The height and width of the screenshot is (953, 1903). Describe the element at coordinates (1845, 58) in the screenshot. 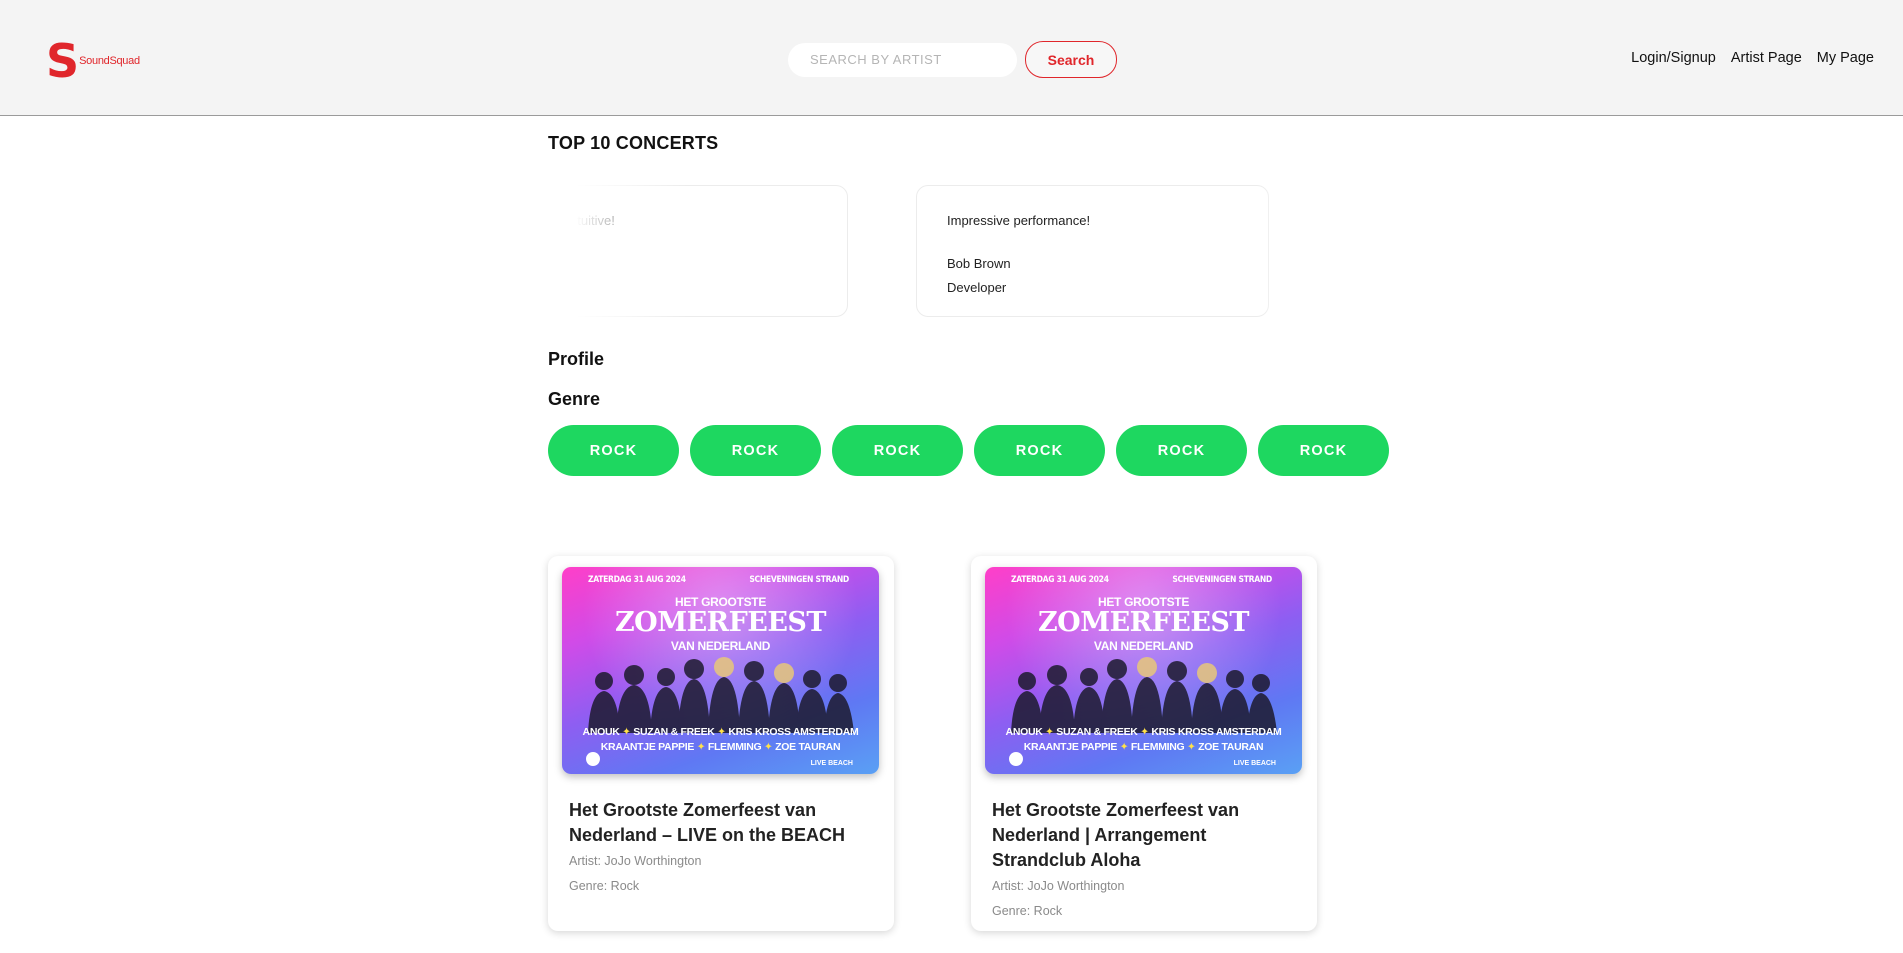

I see `nav-my-page: My Page` at that location.